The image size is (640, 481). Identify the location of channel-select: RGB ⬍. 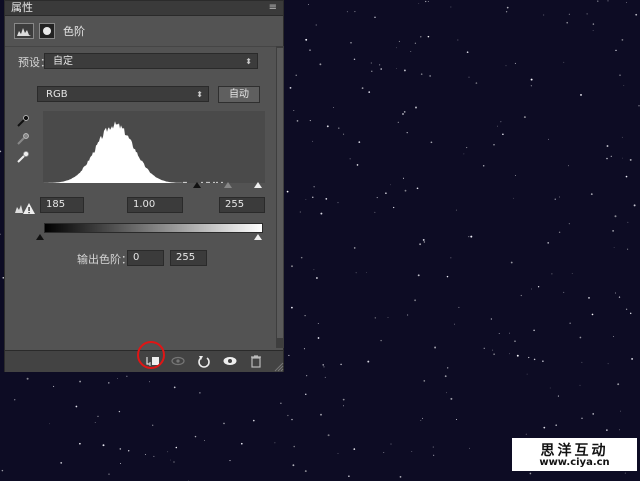
(123, 94).